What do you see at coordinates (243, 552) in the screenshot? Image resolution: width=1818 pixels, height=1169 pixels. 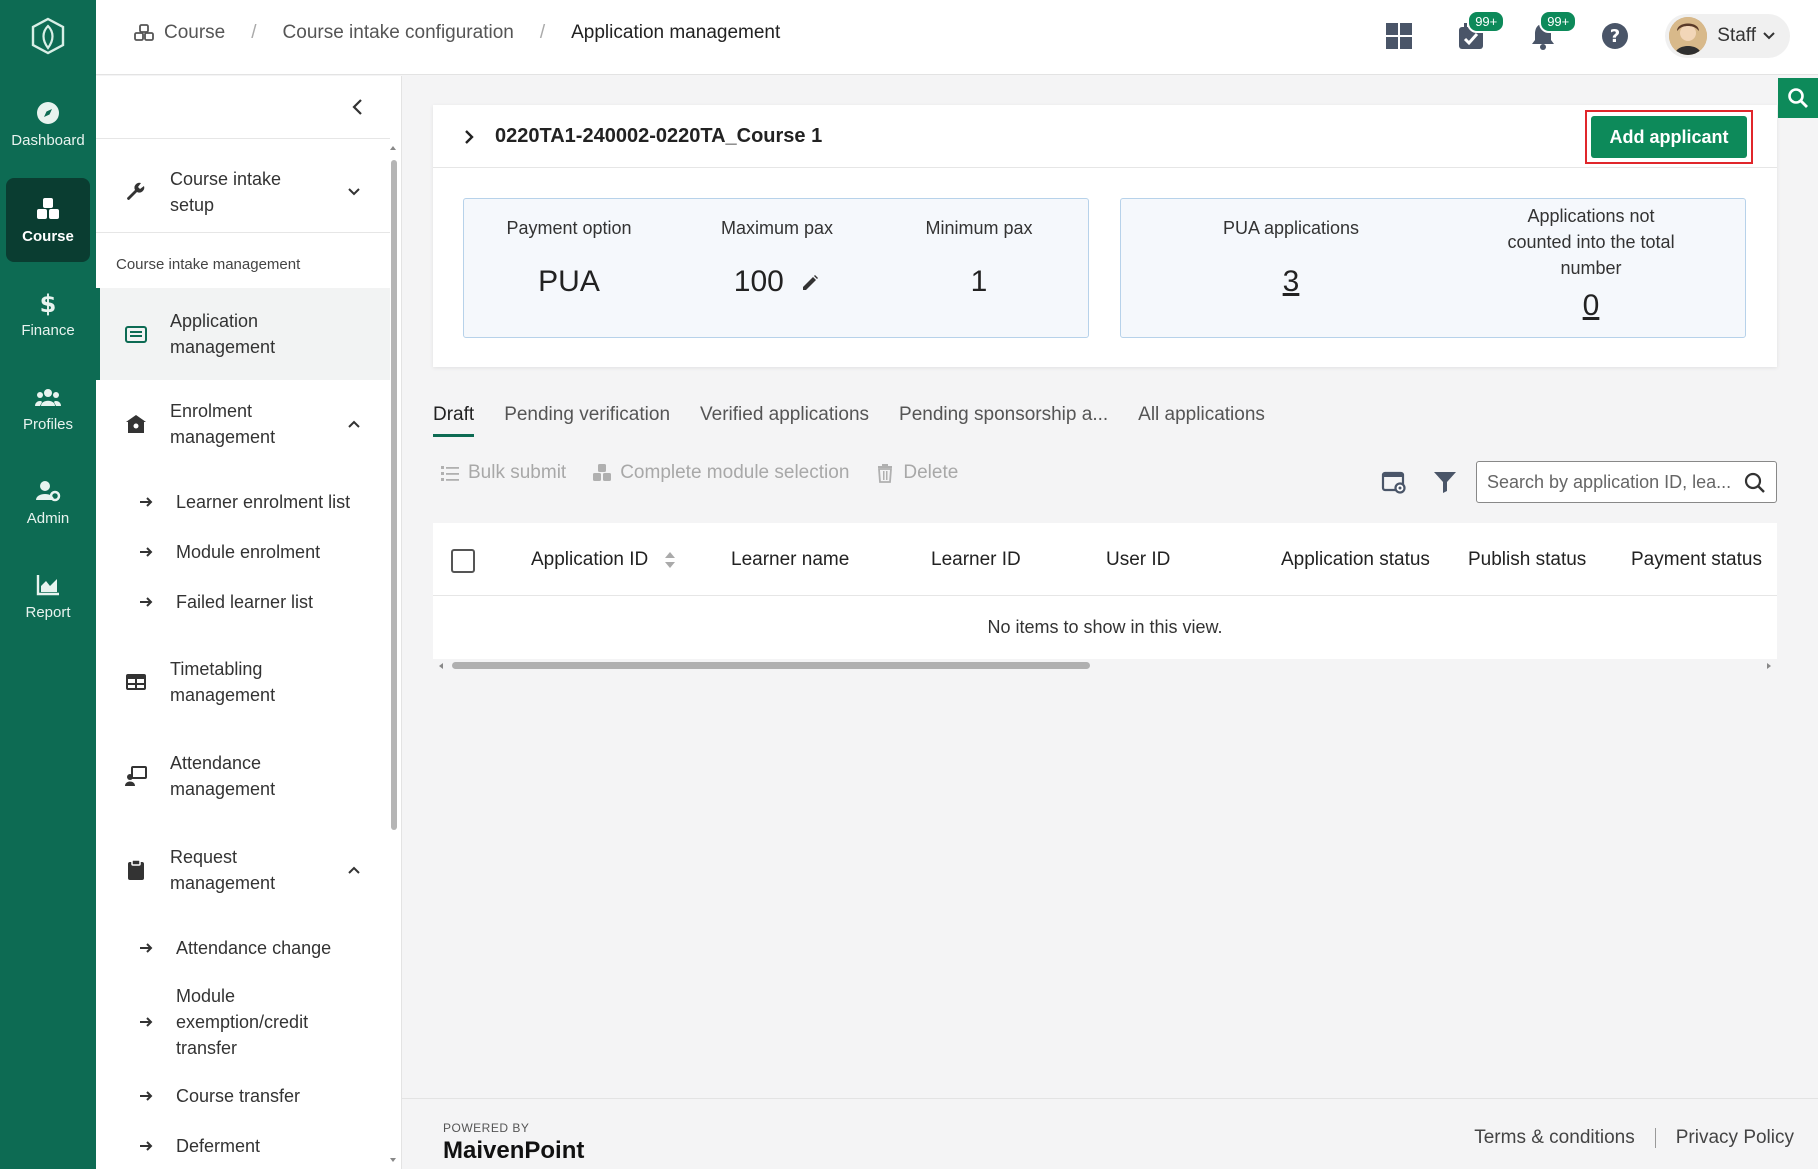 I see `sidebar-subitem-module-enrolment: Module enrolment` at bounding box center [243, 552].